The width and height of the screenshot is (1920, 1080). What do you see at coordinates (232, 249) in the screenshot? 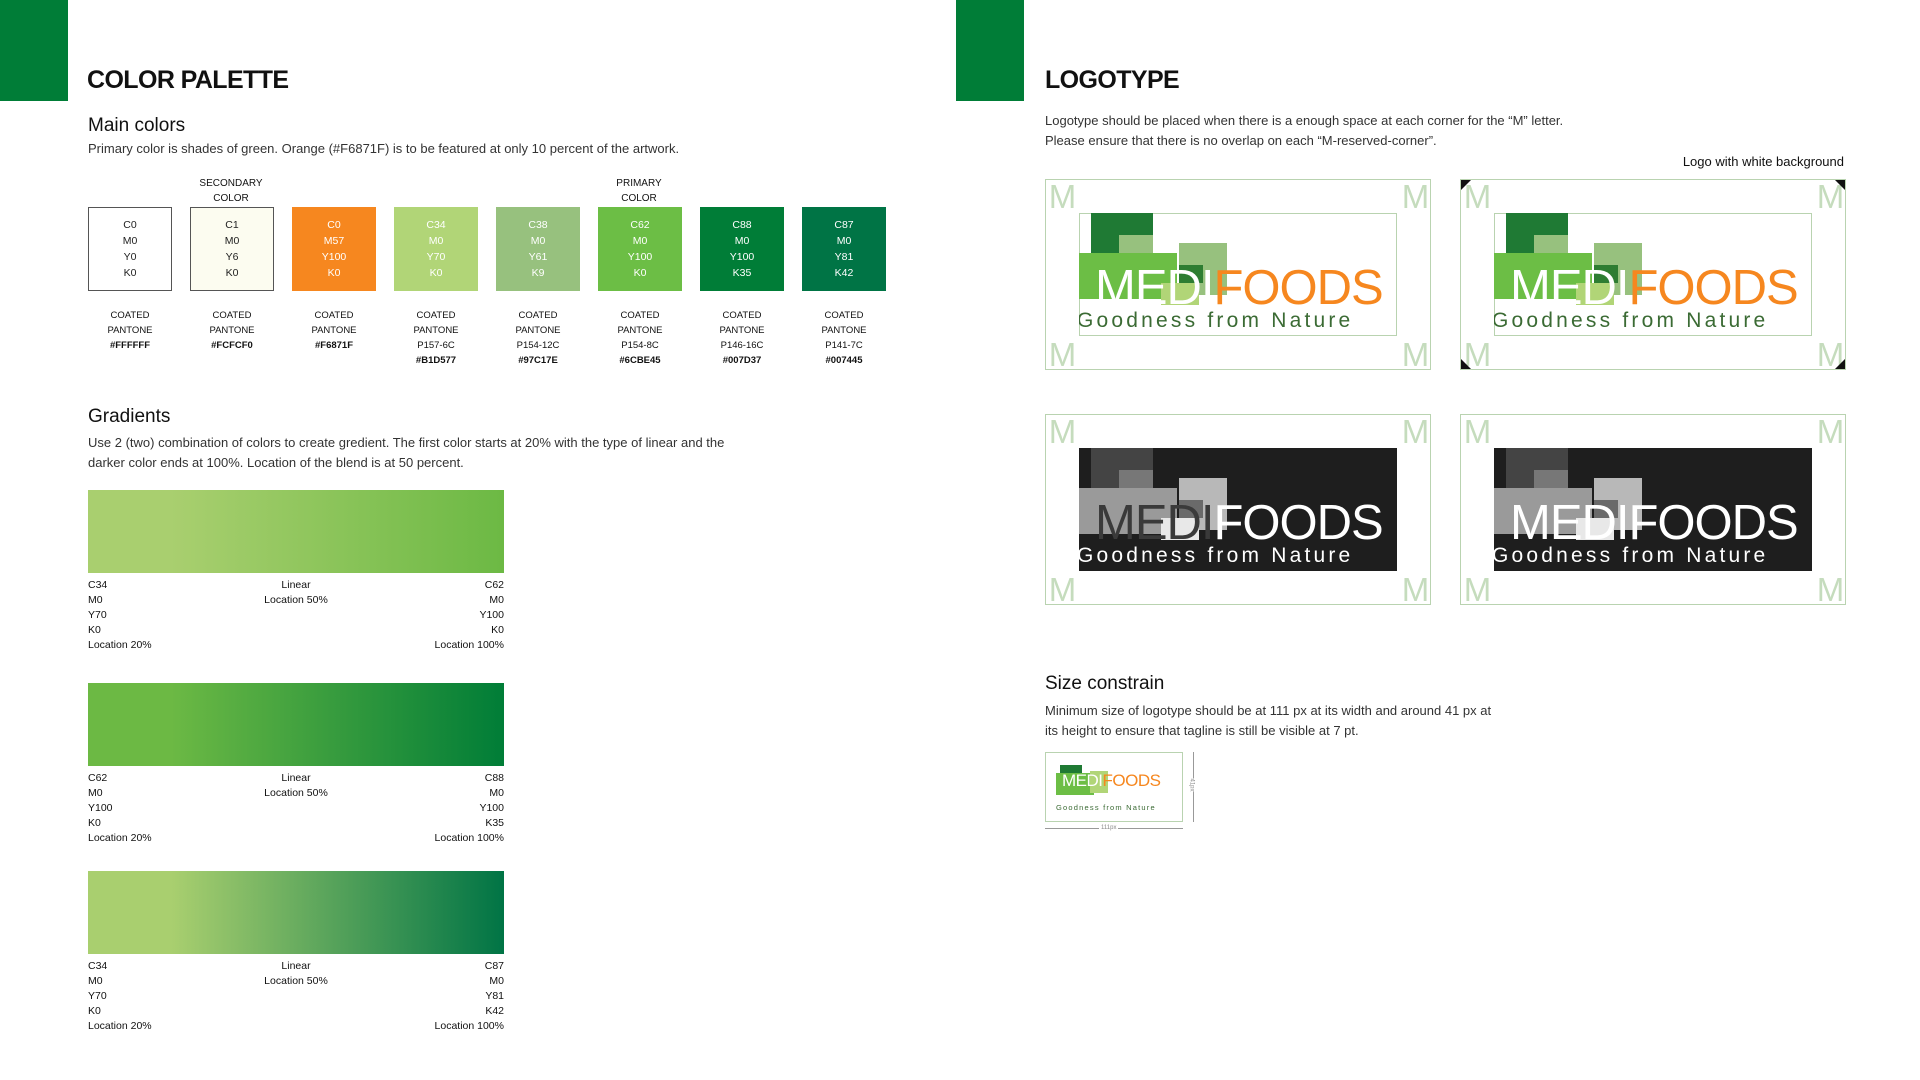
I see `color-swatch: C1 M0 Y6 K0` at bounding box center [232, 249].